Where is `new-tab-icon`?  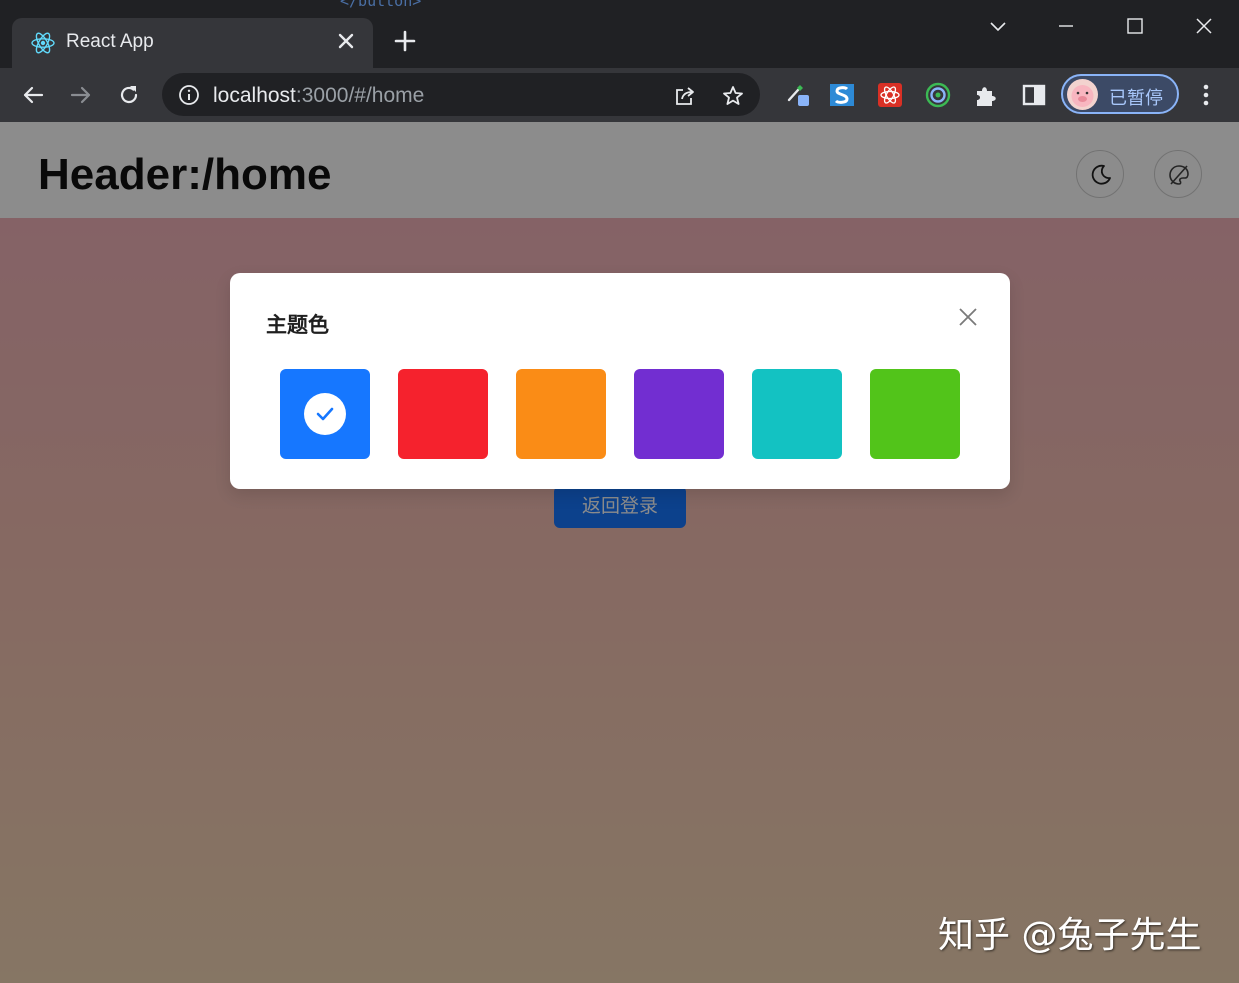 new-tab-icon is located at coordinates (405, 41).